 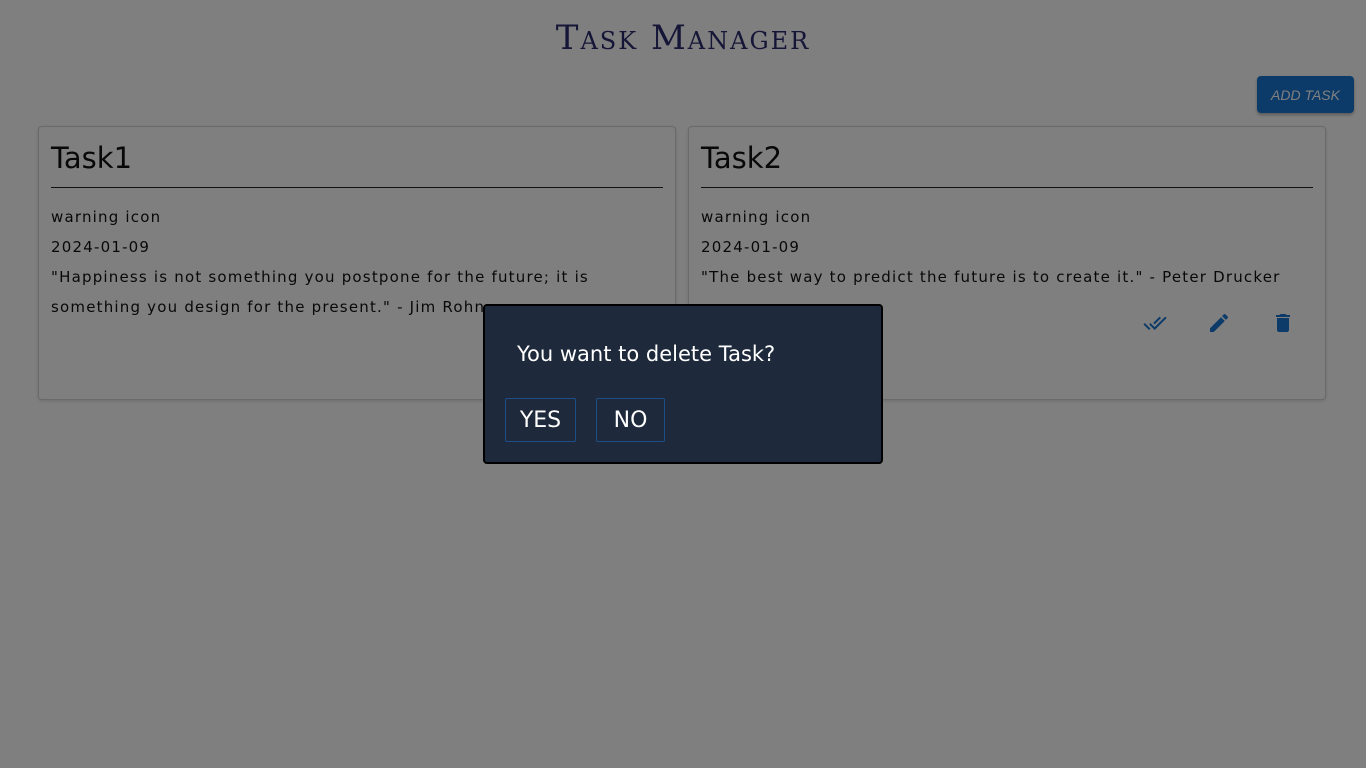 I want to click on dialog-message: You want to delete Task?, so click(x=646, y=354).